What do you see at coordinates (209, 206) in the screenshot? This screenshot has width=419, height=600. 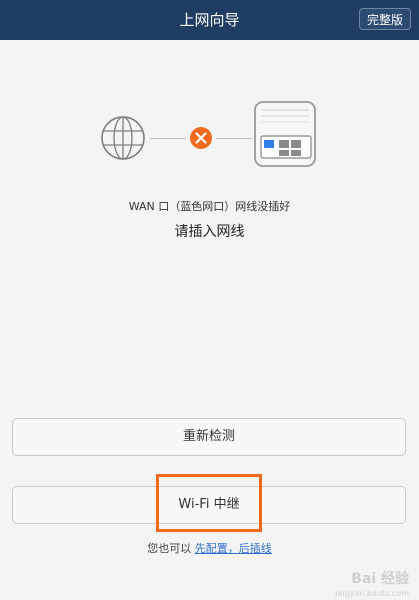 I see `status-message: WAN 口（蓝色网口）网线没插好` at bounding box center [209, 206].